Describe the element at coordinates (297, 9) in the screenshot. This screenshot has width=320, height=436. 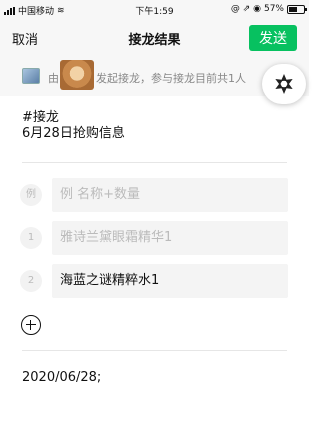
I see `battery-icon` at that location.